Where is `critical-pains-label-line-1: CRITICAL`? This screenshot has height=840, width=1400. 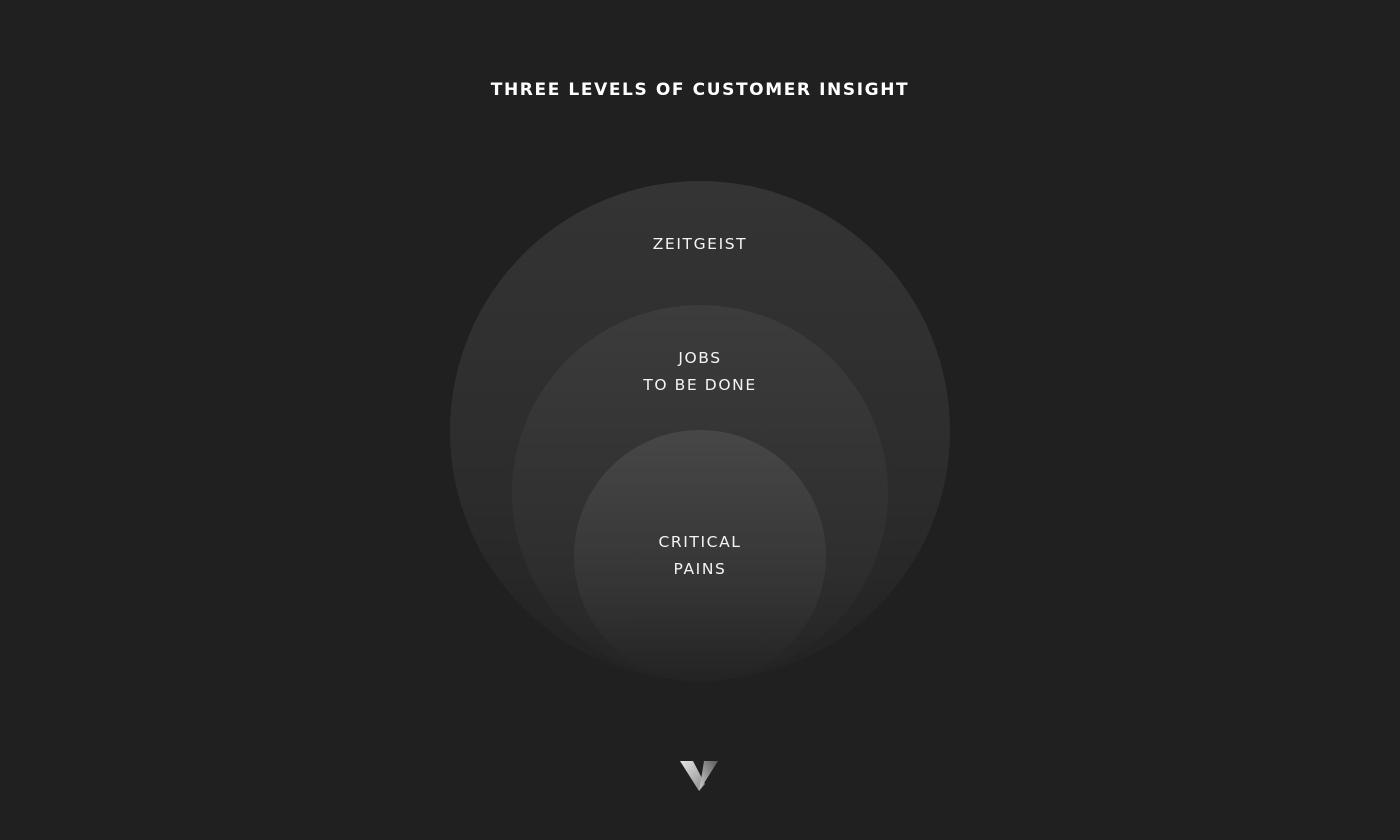 critical-pains-label-line-1: CRITICAL is located at coordinates (700, 542).